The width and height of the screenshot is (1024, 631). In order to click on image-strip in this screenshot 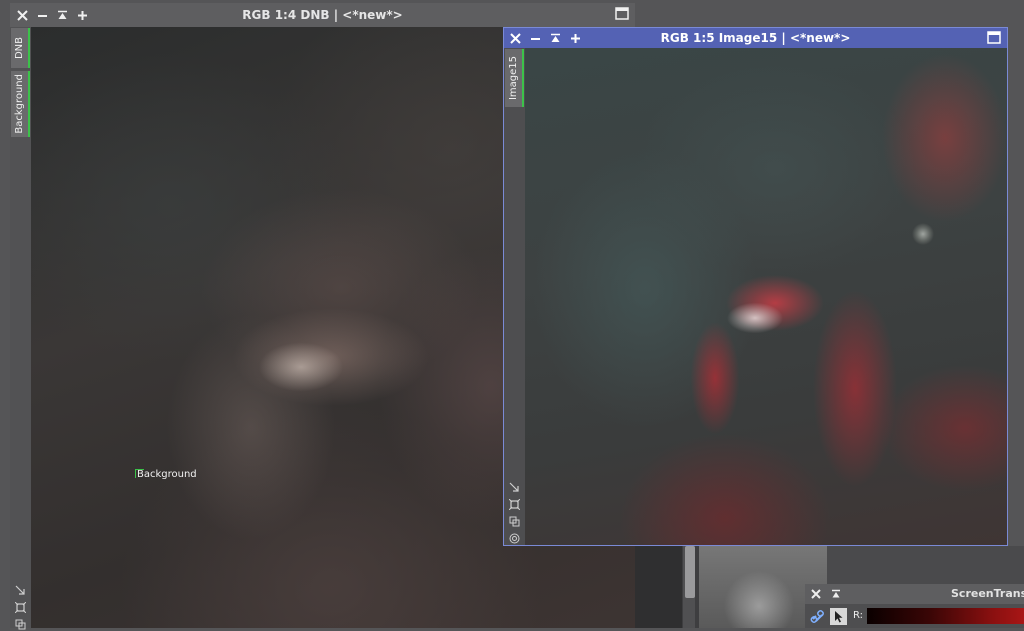, I will do `click(658, 587)`.